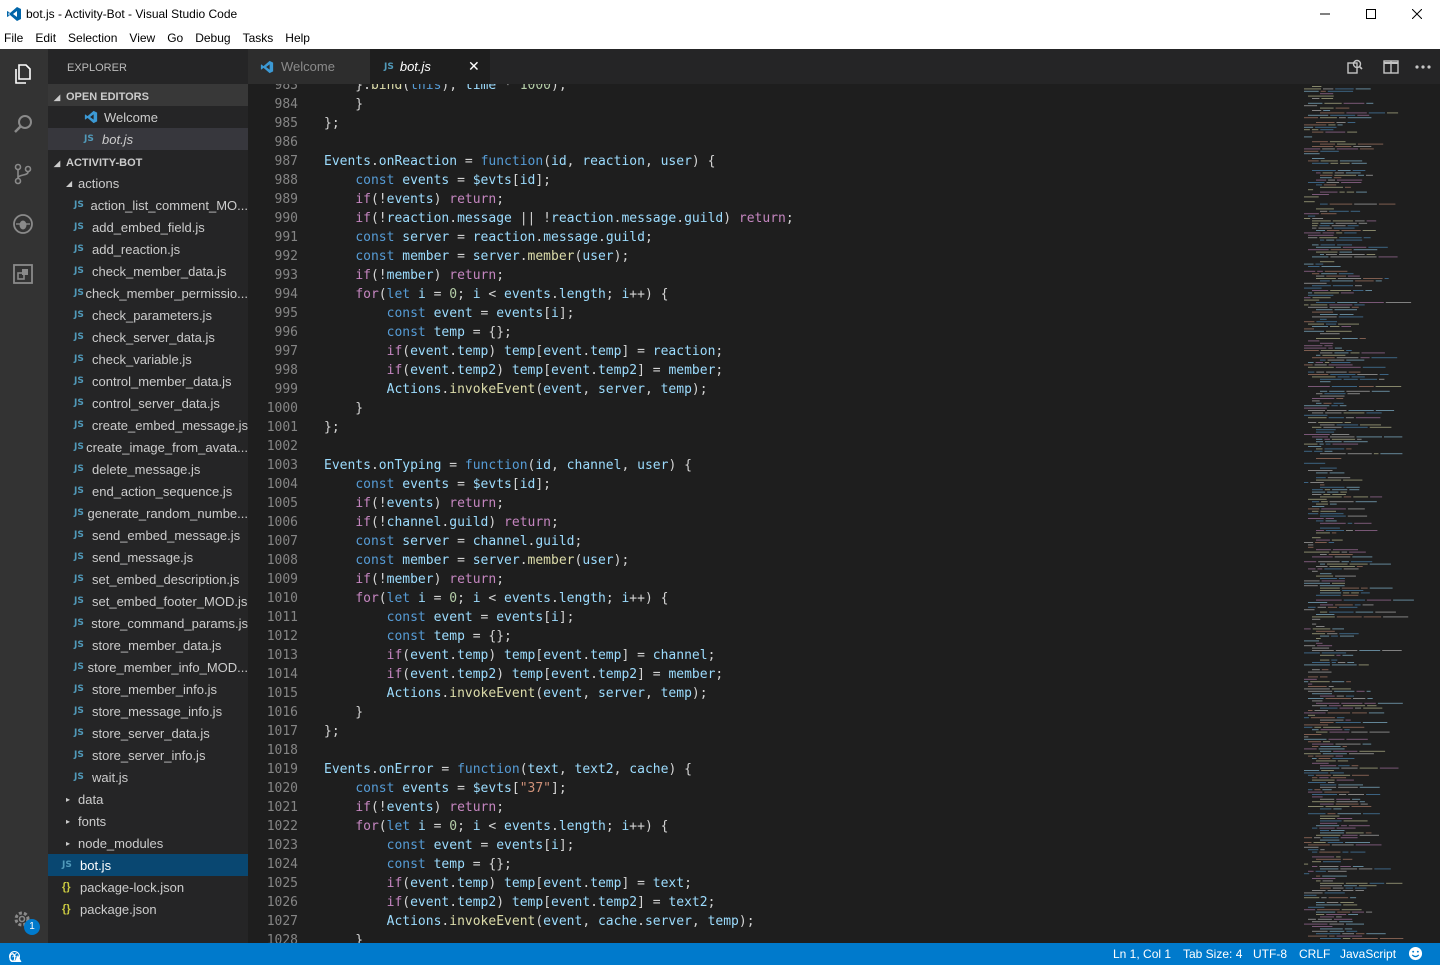 The image size is (1440, 965). I want to click on open-editors-section: ◢ OPEN EDITORS, so click(148, 95).